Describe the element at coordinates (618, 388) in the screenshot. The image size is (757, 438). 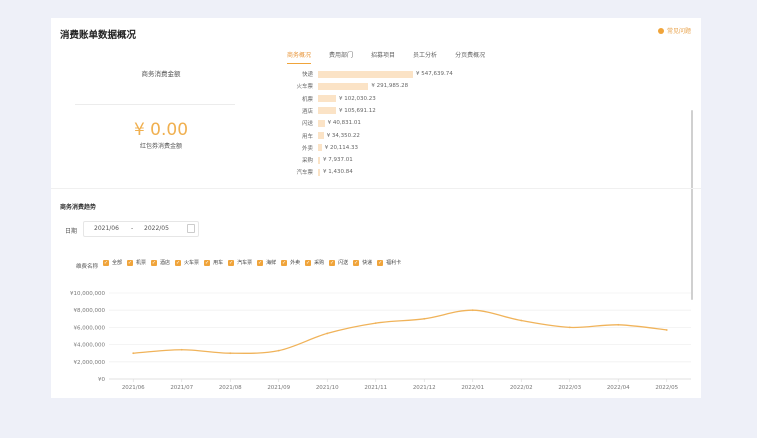
I see `x-tick-label: 2022/04` at that location.